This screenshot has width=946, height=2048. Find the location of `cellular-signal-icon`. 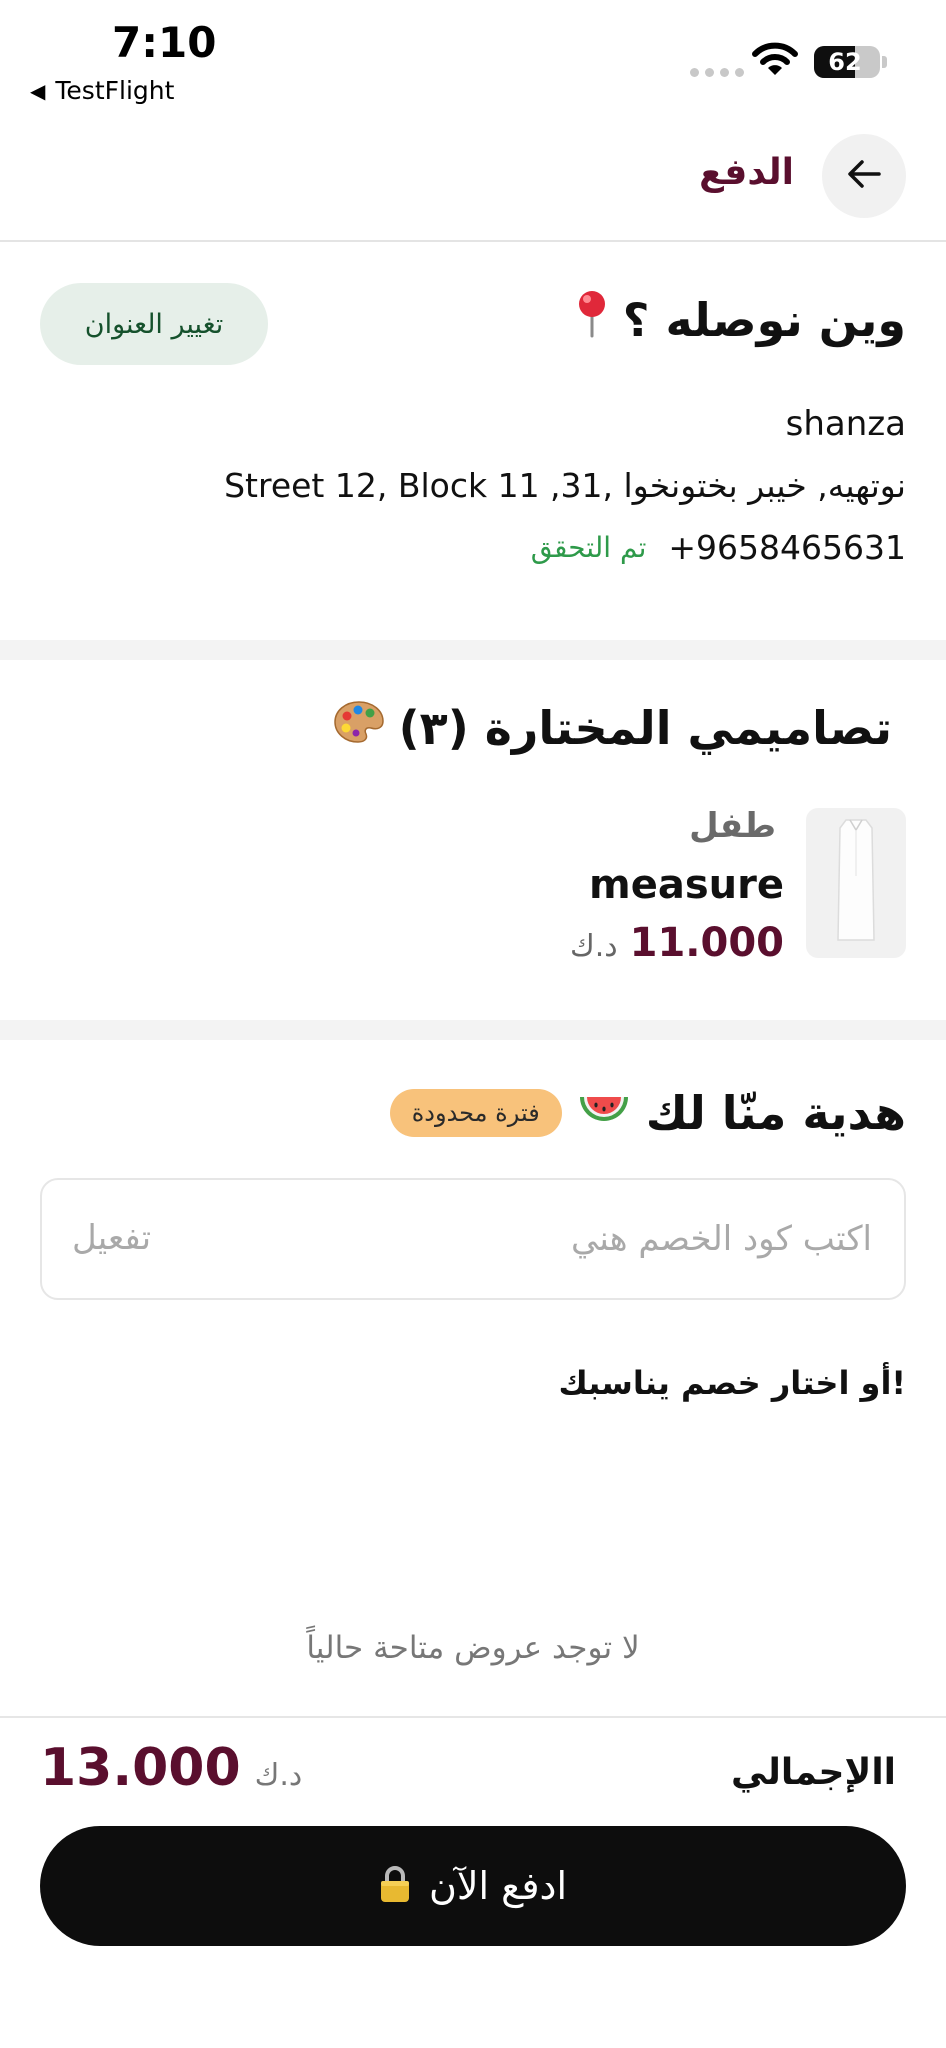

cellular-signal-icon is located at coordinates (717, 72).